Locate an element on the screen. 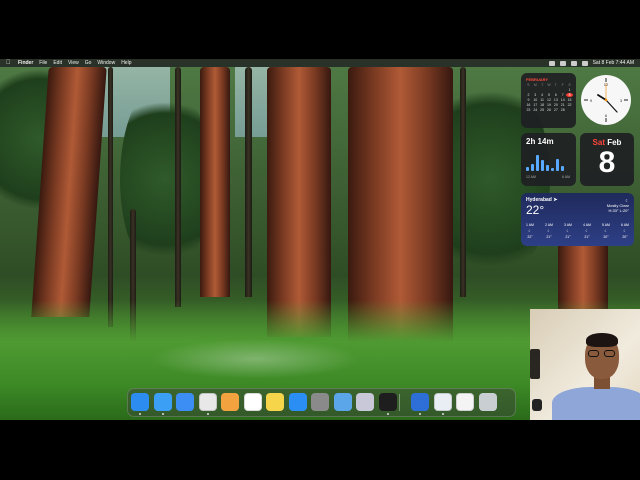 This screenshot has width=640, height=480. menu-list: Finder File Edit View Go Window Help is located at coordinates (74, 63).